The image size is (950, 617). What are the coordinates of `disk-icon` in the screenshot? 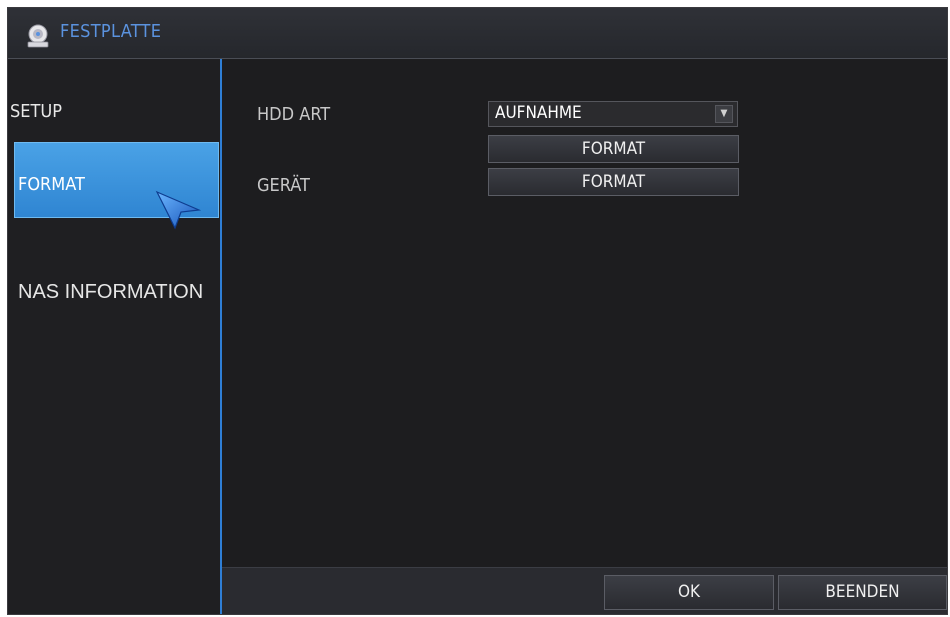 It's located at (38, 36).